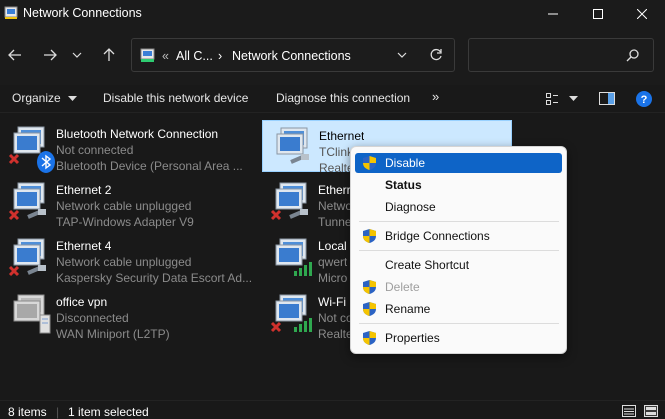  What do you see at coordinates (109, 55) in the screenshot?
I see `up-button` at bounding box center [109, 55].